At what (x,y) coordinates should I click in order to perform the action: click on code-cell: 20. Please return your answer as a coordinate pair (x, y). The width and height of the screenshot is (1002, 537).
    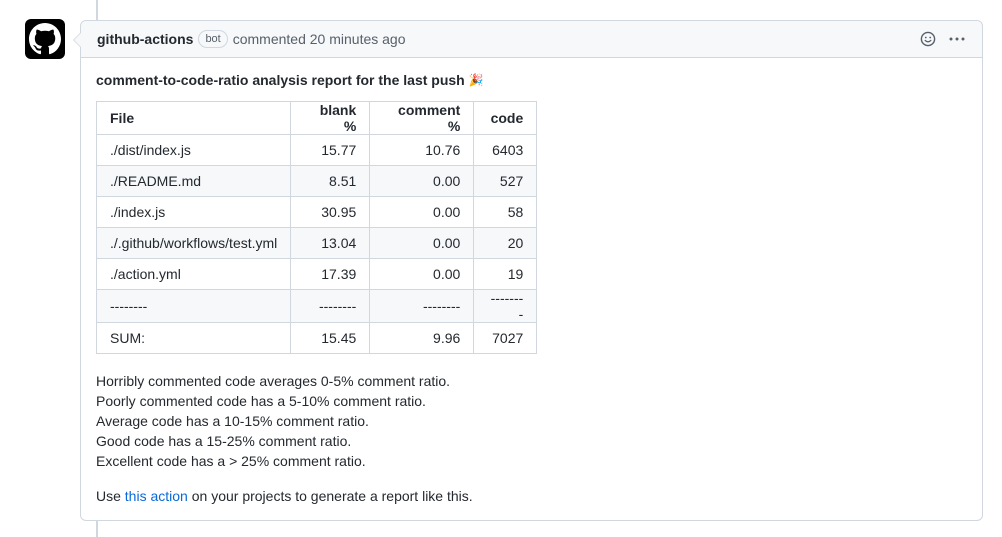
    Looking at the image, I should click on (505, 243).